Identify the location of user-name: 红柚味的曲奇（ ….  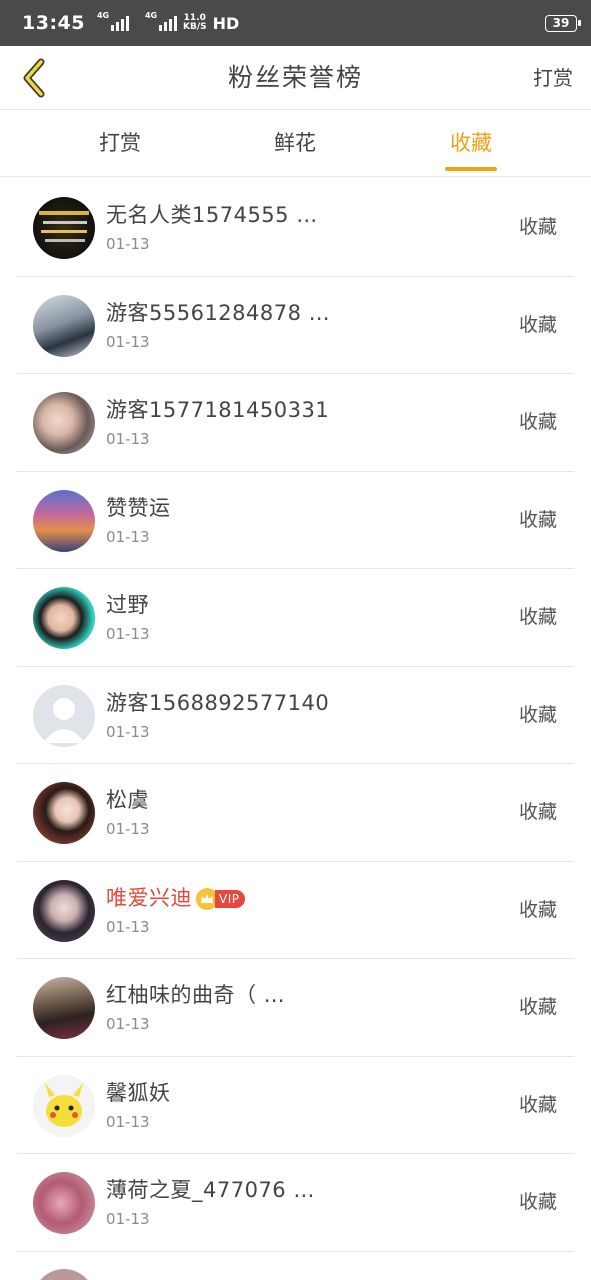
(196, 995).